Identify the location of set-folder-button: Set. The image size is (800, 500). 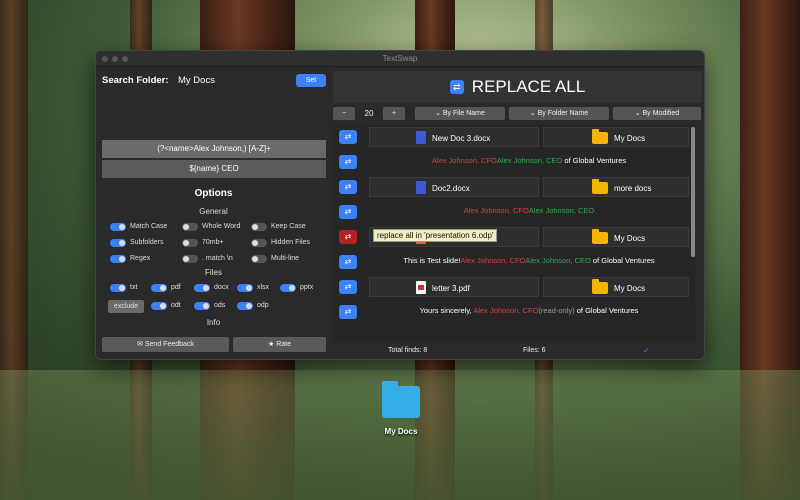
(311, 80).